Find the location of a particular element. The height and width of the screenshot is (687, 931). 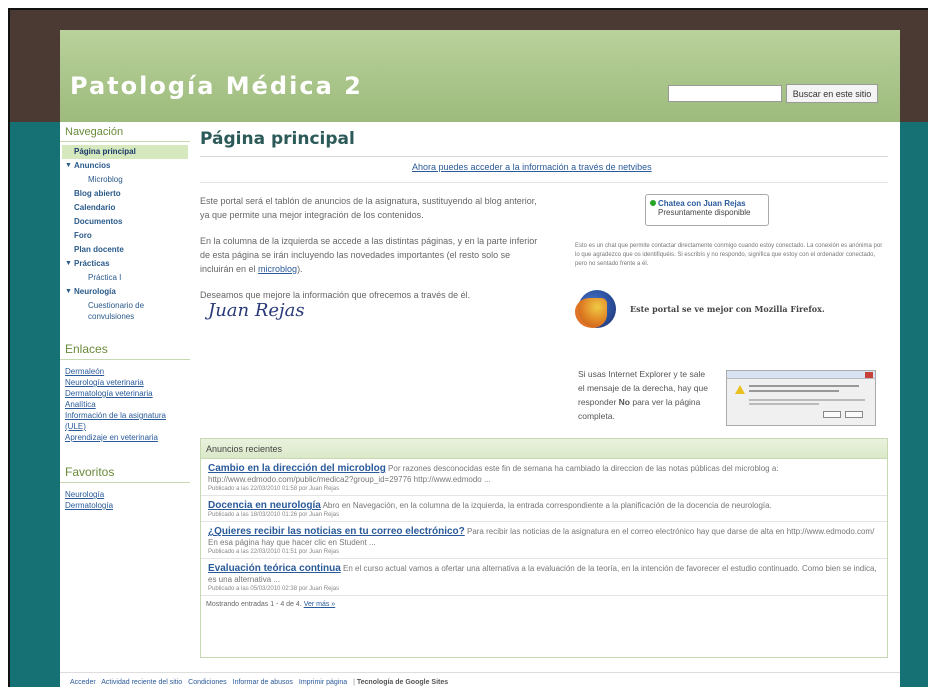

nav-item-plan-docente: Plan docente is located at coordinates (125, 250).